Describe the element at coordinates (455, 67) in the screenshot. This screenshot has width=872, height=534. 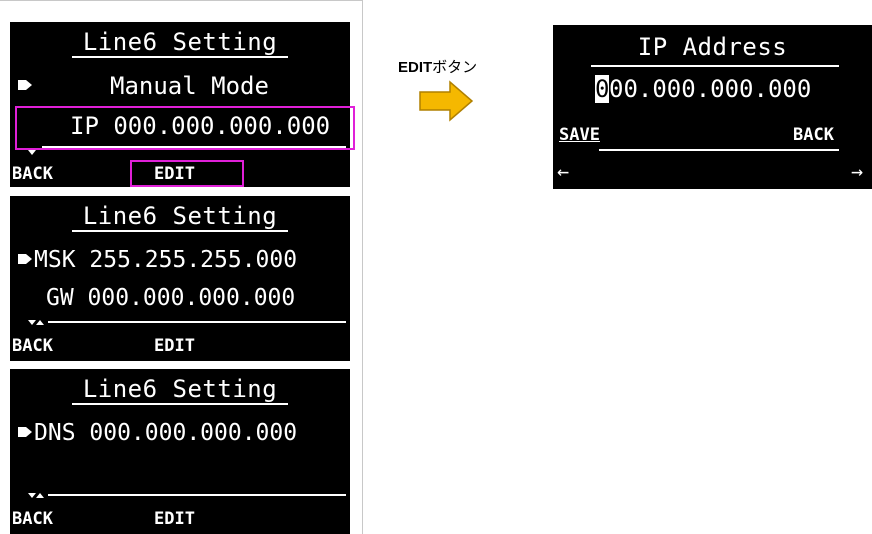
I see `caption-rest: ボタン` at that location.